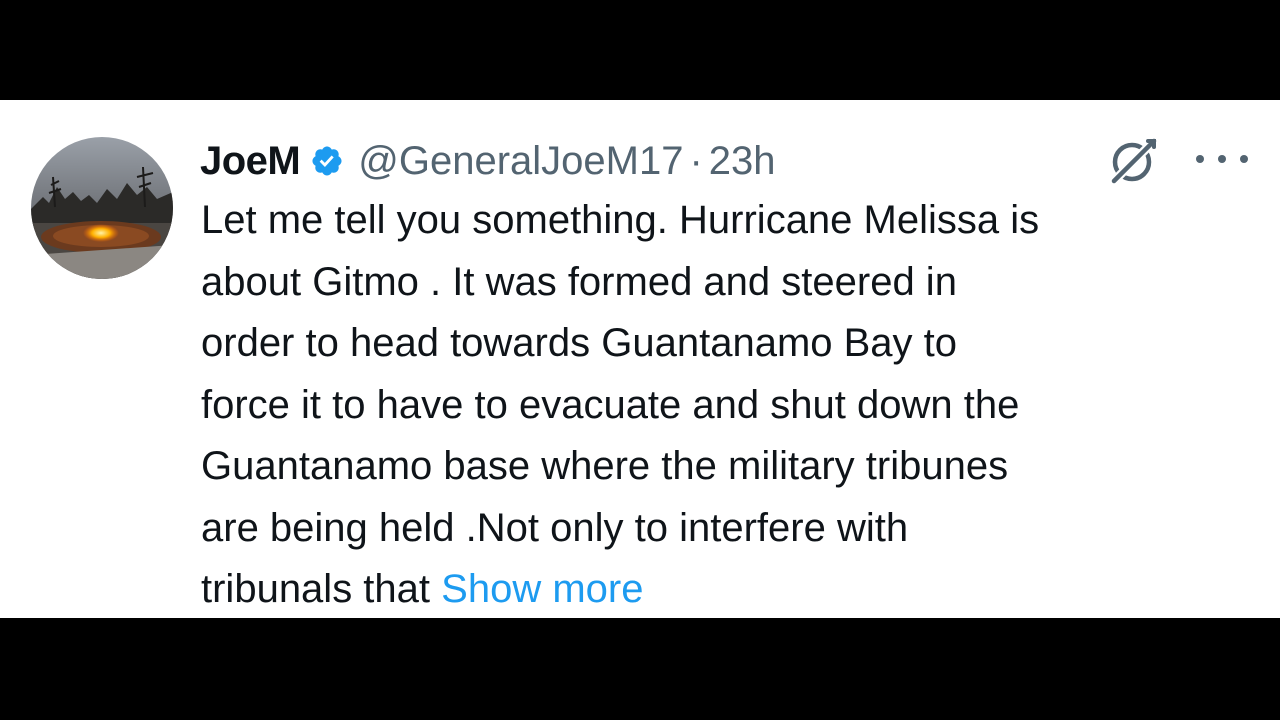 The height and width of the screenshot is (720, 1280). Describe the element at coordinates (1134, 161) in the screenshot. I see `grok-icon` at that location.